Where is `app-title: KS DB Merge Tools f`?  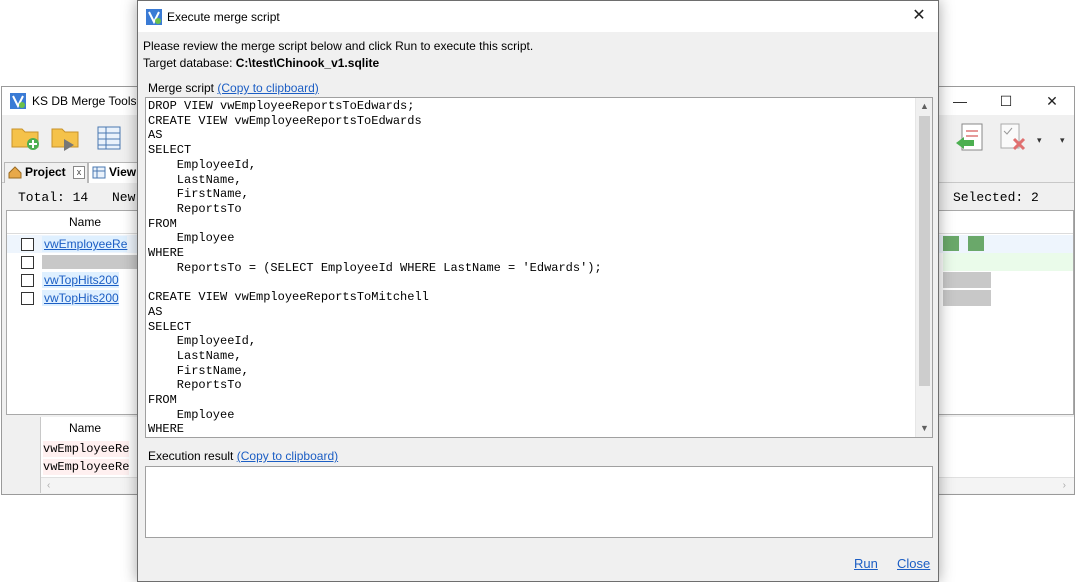 app-title: KS DB Merge Tools f is located at coordinates (88, 101).